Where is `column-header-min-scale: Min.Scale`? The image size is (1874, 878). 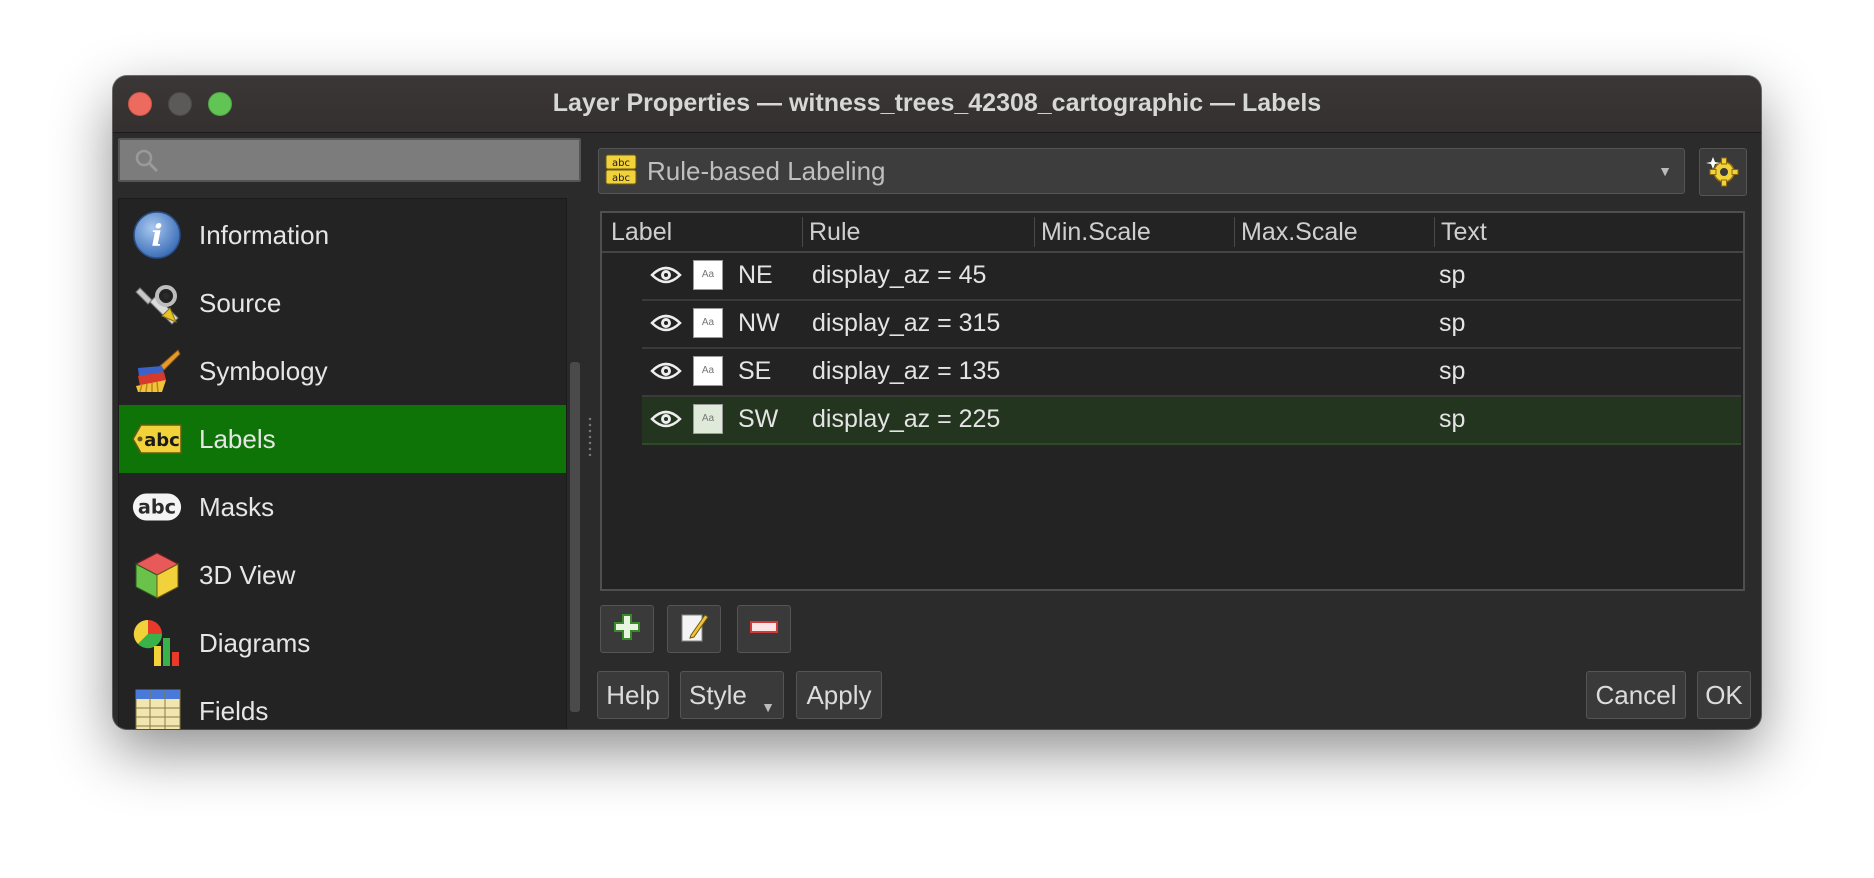 column-header-min-scale: Min.Scale is located at coordinates (1096, 232).